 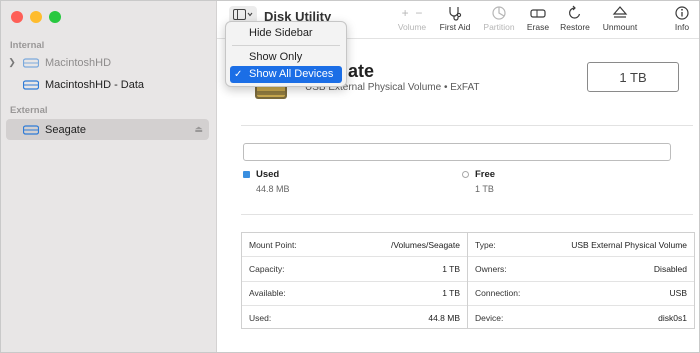 I want to click on sidebar-item-label: MacintoshHD, so click(x=78, y=62).